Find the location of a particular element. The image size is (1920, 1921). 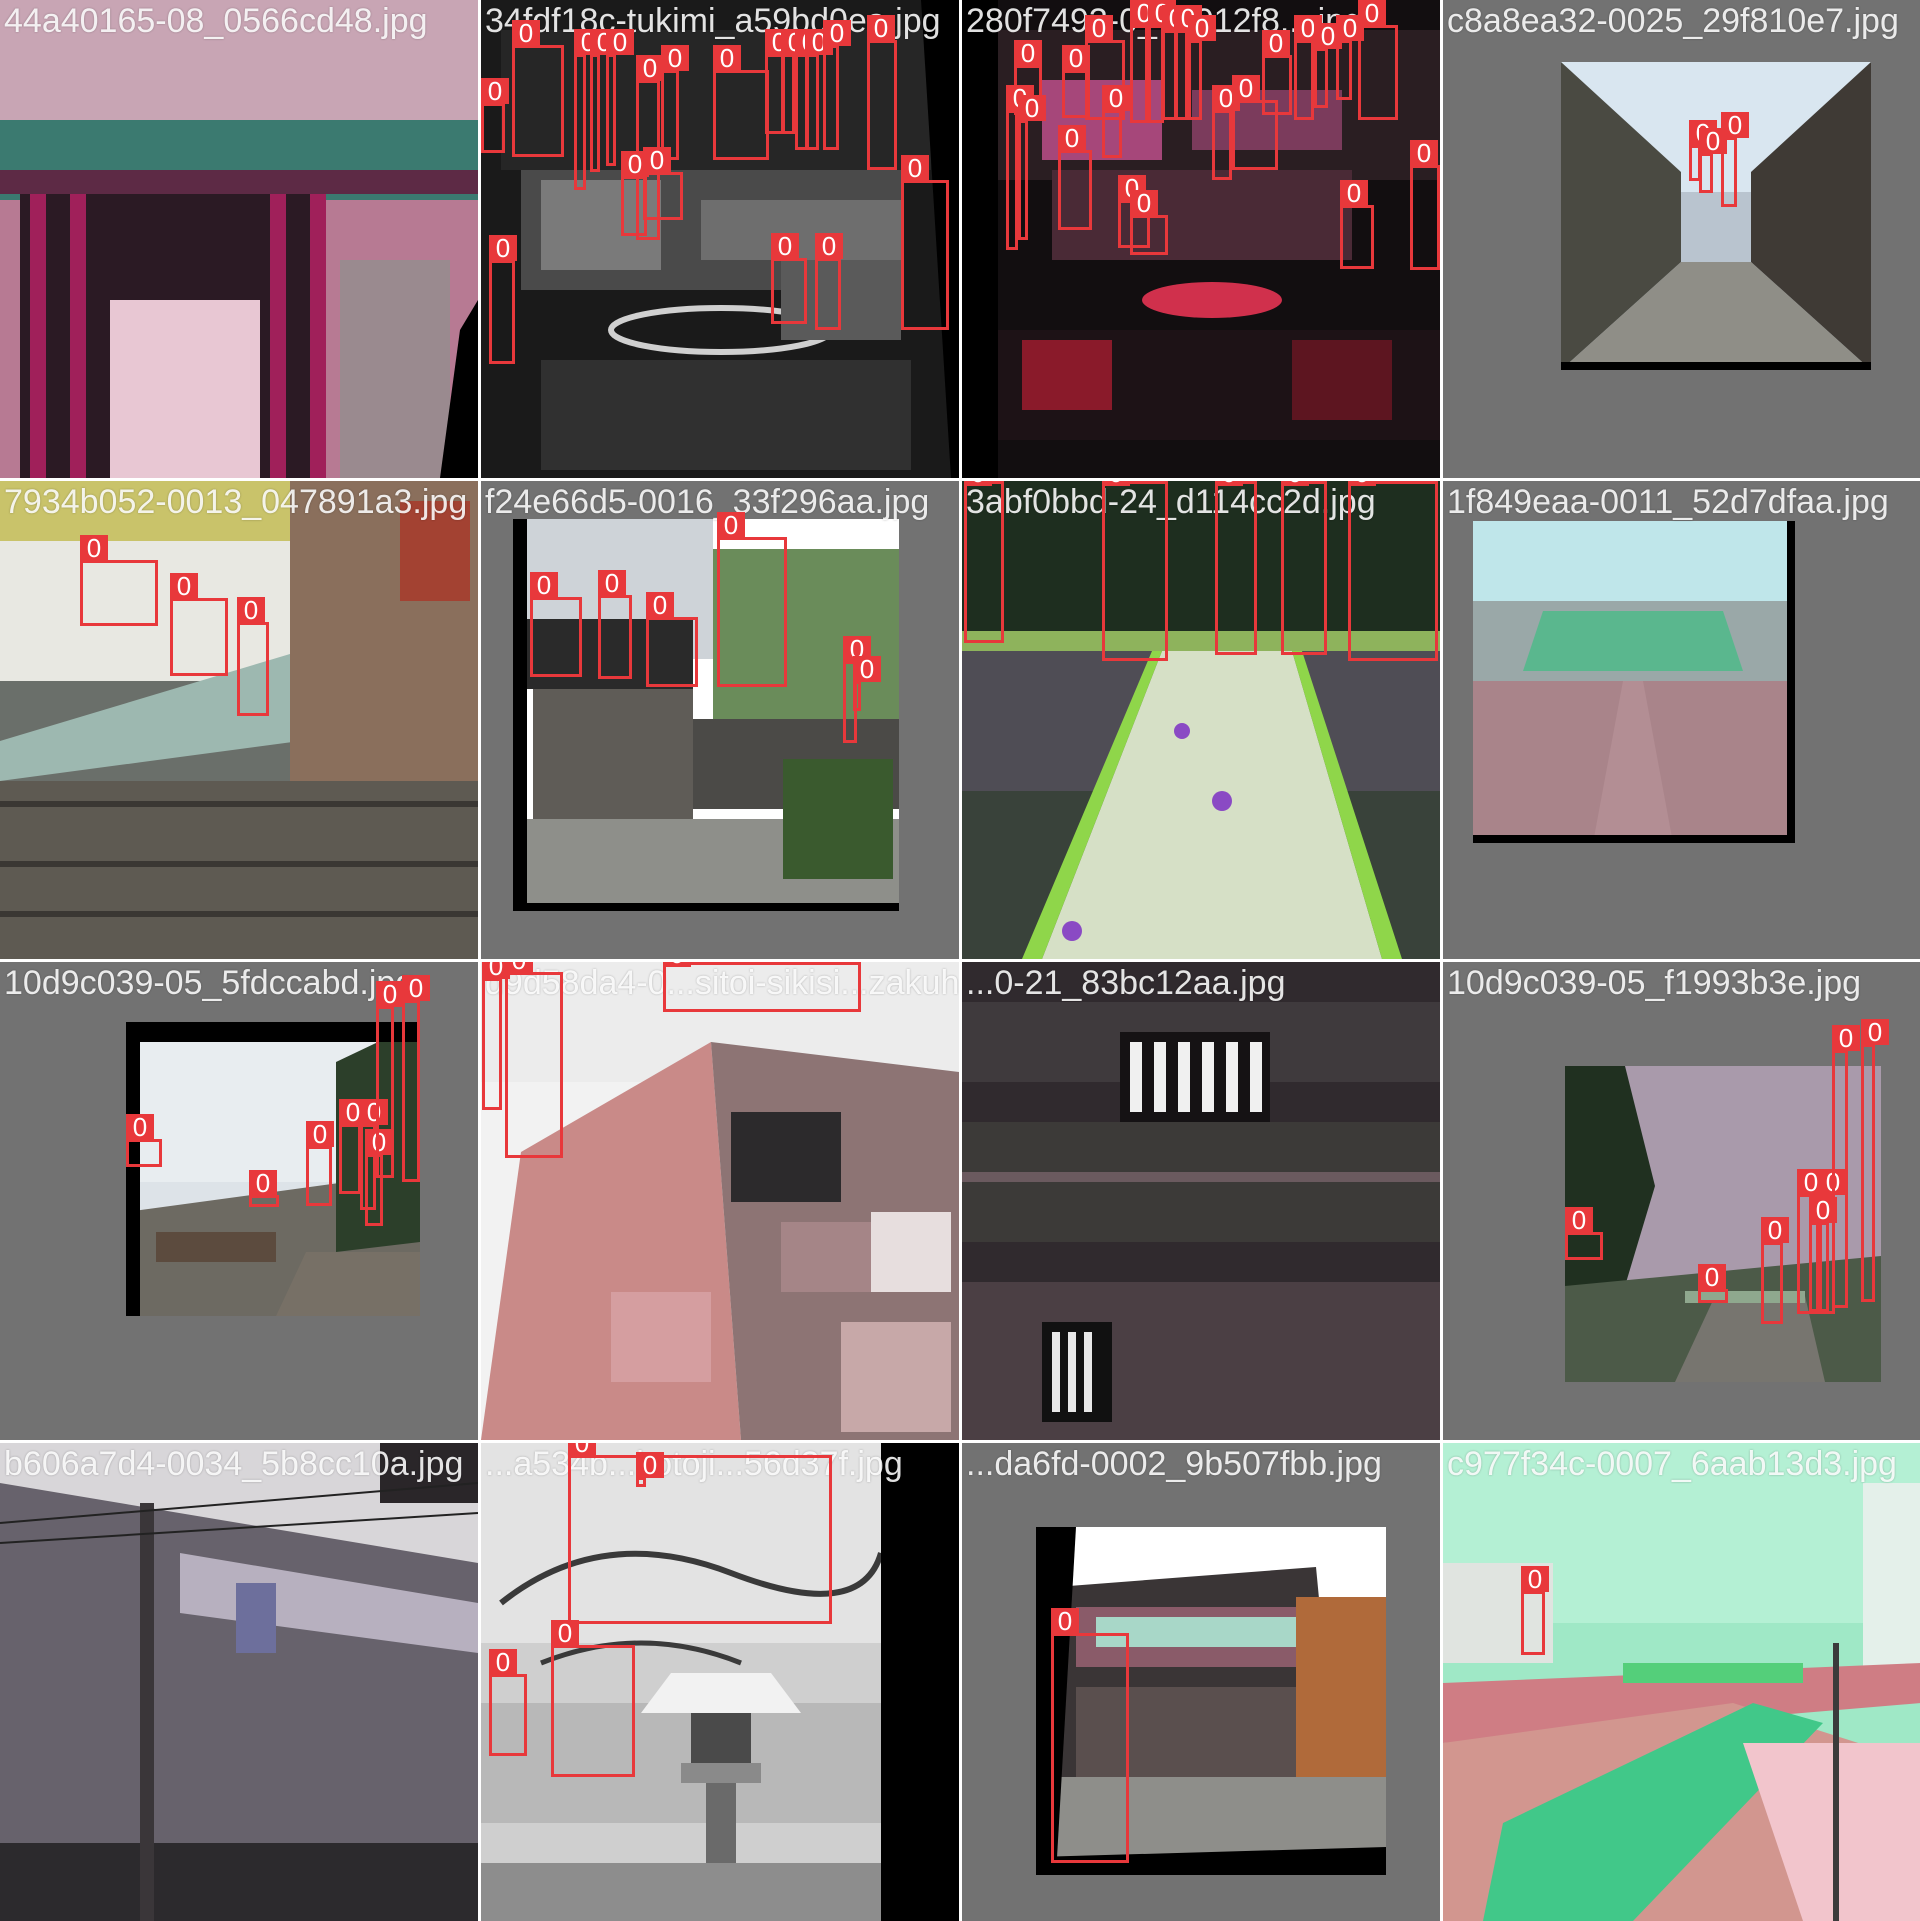

file-name: c977f34c-0007_6aab13d3.jpg is located at coordinates (1672, 1464).